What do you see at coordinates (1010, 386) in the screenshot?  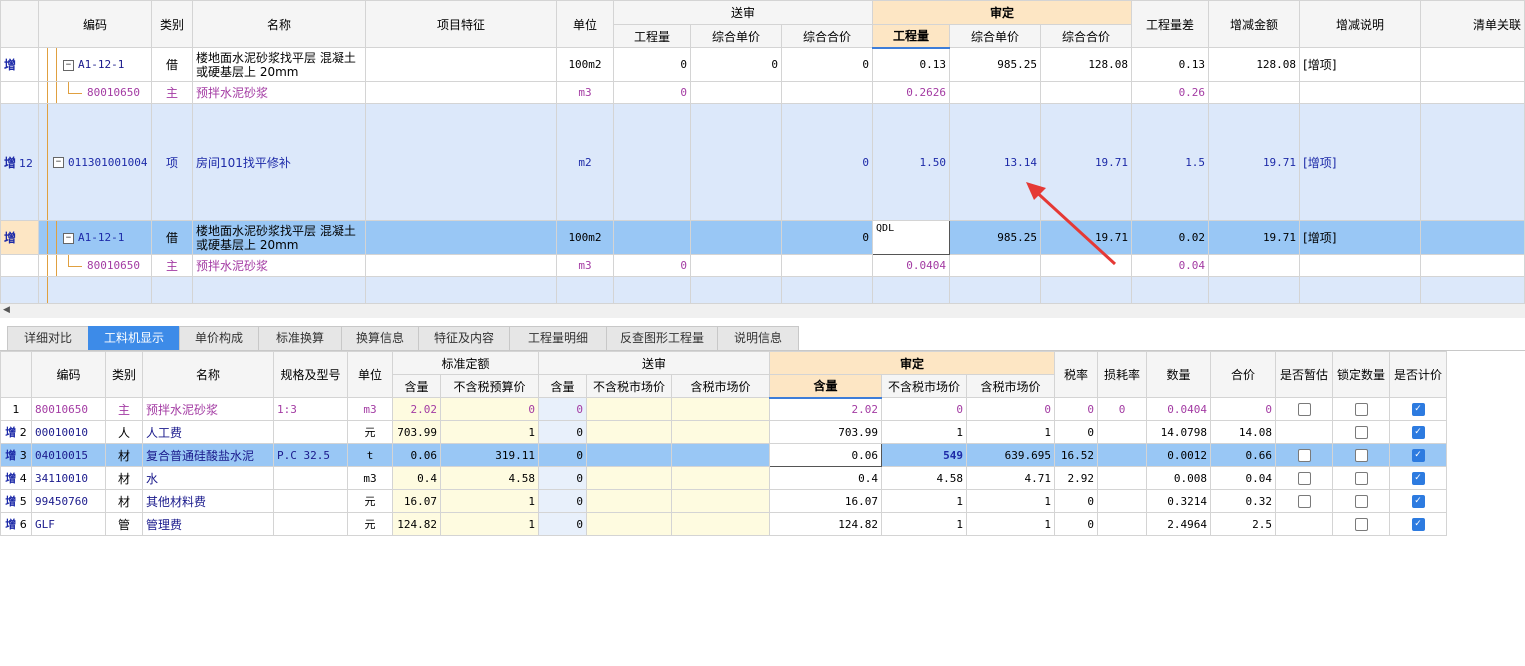 I see `header-audit-market-price-tax: 含税市场价` at bounding box center [1010, 386].